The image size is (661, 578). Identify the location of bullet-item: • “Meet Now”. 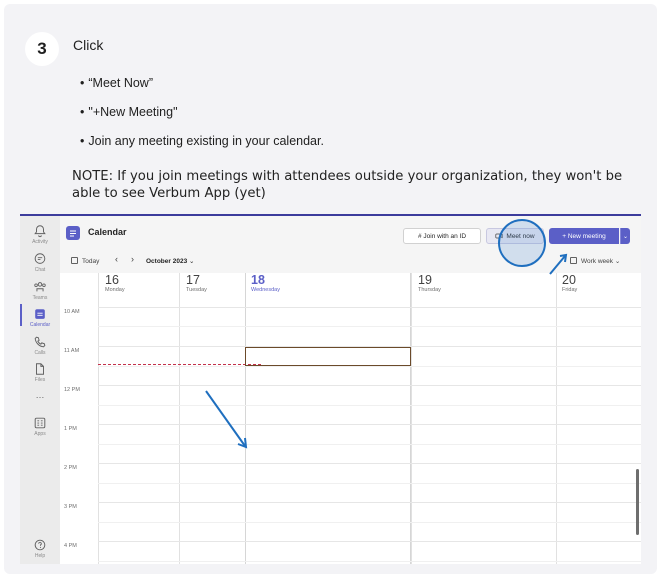
(116, 83).